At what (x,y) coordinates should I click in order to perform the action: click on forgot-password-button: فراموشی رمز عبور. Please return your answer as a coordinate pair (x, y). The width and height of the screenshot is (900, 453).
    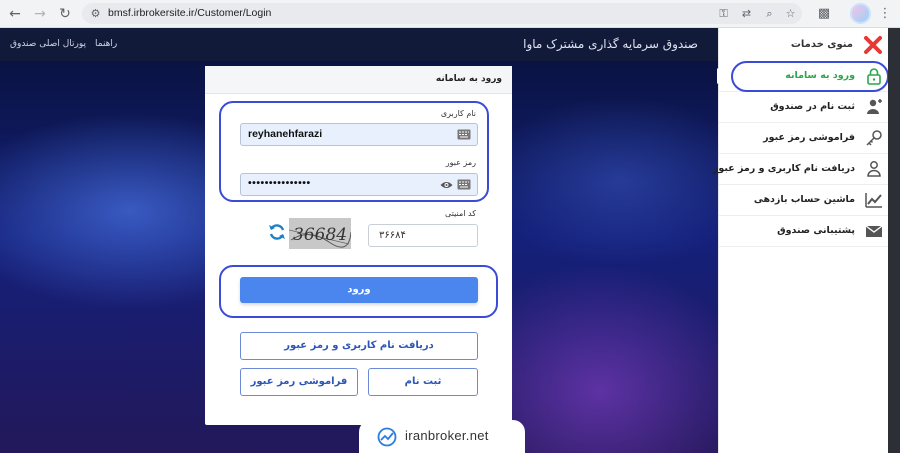
    Looking at the image, I should click on (299, 382).